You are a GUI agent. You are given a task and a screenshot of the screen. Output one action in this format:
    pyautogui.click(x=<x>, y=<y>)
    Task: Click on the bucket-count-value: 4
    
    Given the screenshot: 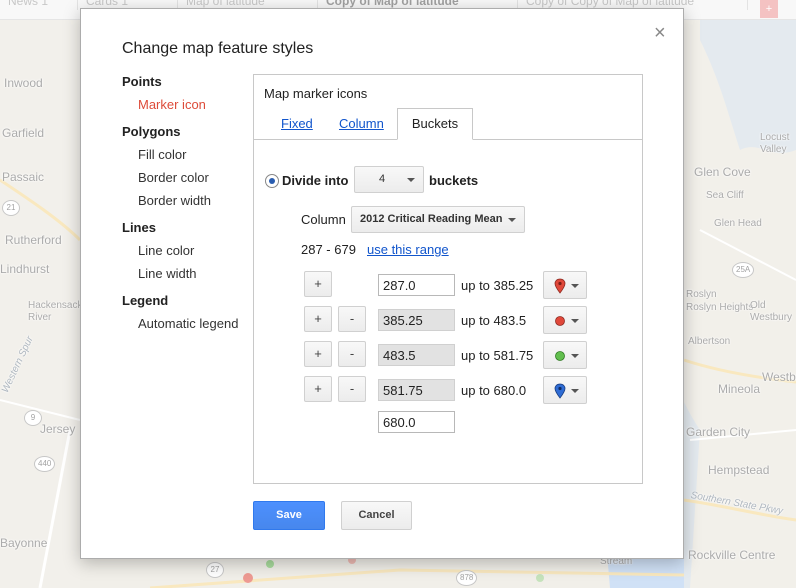 What is the action you would take?
    pyautogui.click(x=382, y=179)
    